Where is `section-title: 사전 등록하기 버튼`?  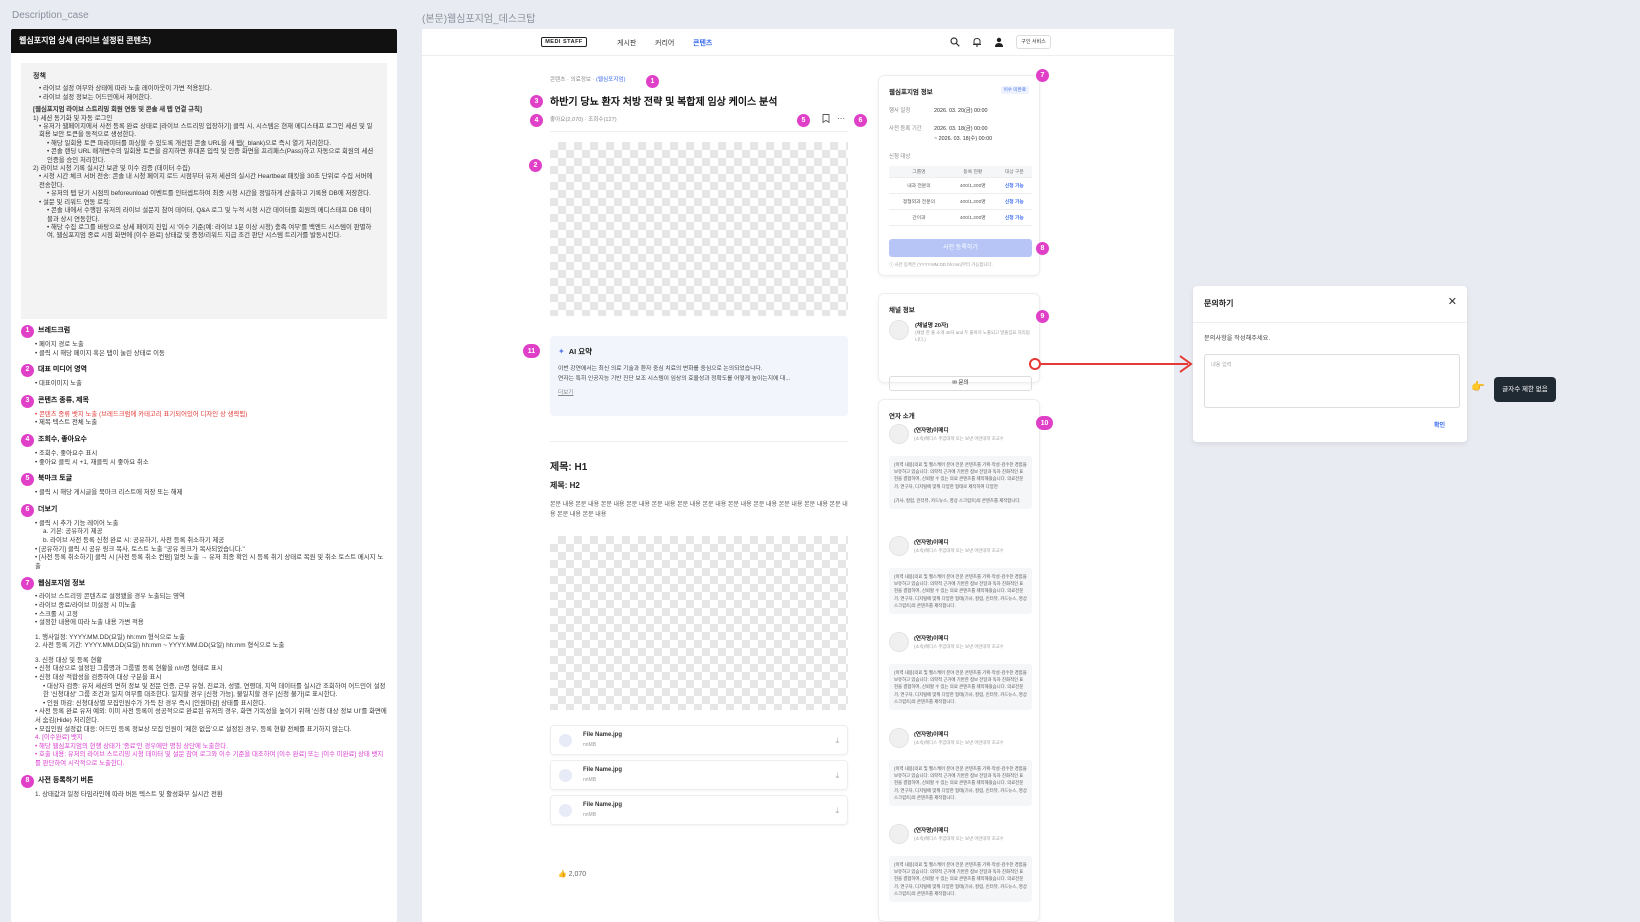
section-title: 사전 등록하기 버튼 is located at coordinates (66, 780).